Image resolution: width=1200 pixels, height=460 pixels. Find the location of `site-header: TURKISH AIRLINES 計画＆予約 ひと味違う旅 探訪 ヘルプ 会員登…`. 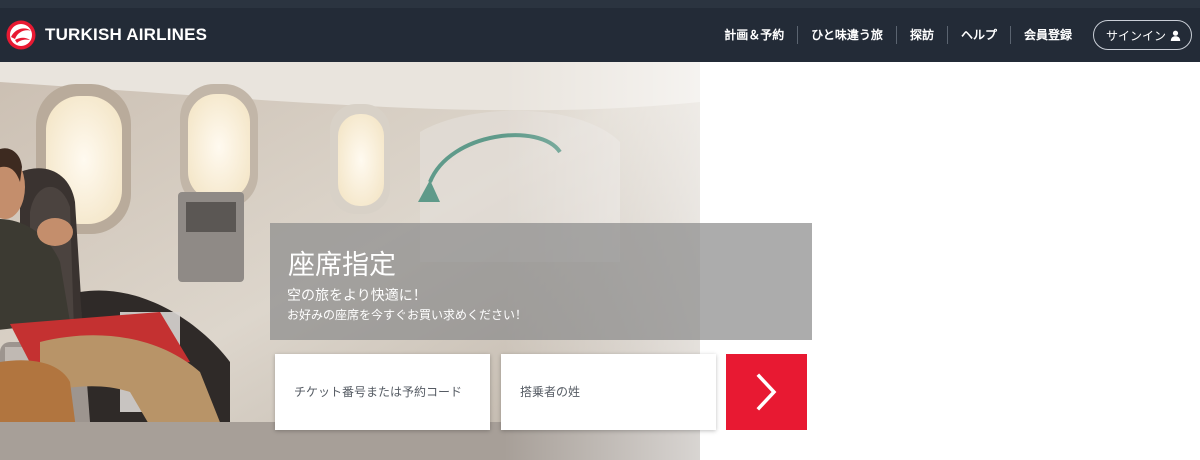

site-header: TURKISH AIRLINES 計画＆予約 ひと味違う旅 探訪 ヘルプ 会員登… is located at coordinates (600, 35).